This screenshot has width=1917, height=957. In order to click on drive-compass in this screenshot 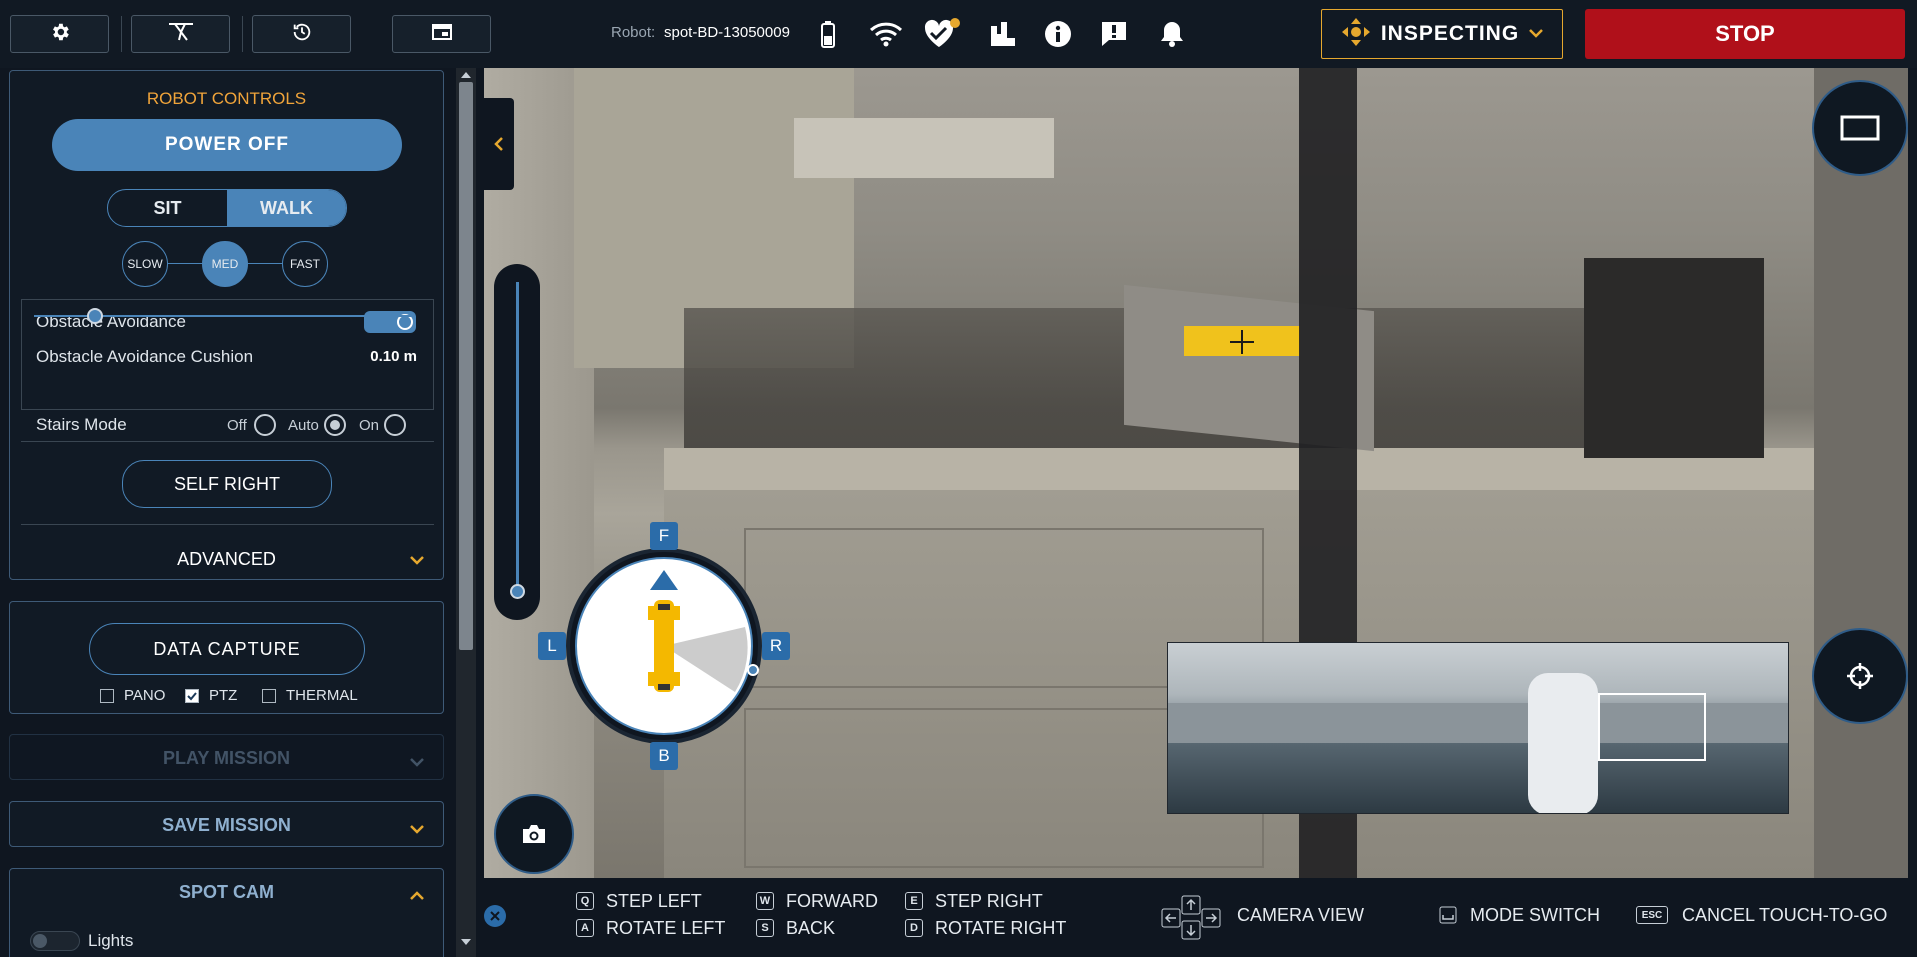, I will do `click(664, 646)`.